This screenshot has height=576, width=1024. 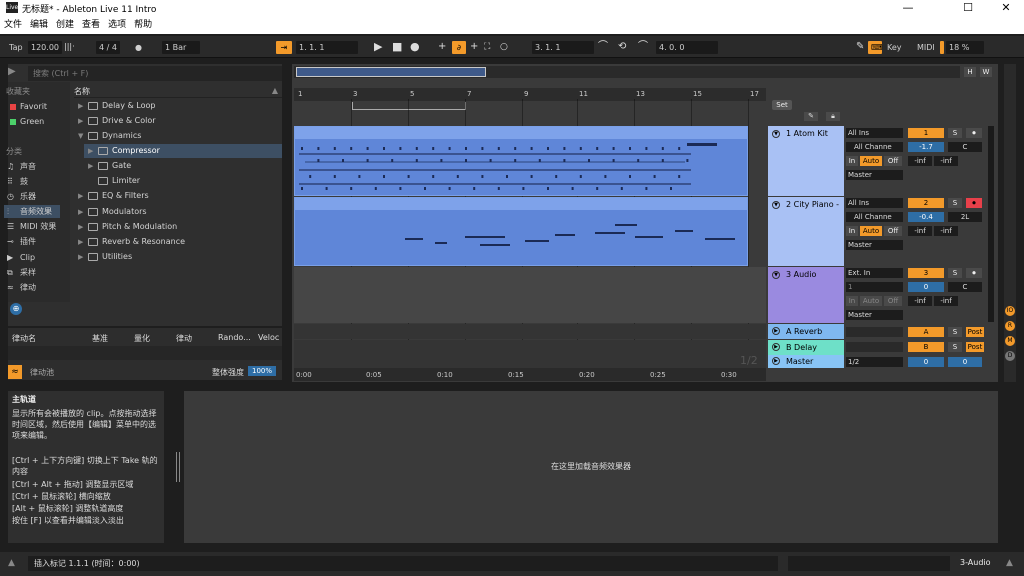 I want to click on category-plugins: ⊸ 插件, so click(x=32, y=241).